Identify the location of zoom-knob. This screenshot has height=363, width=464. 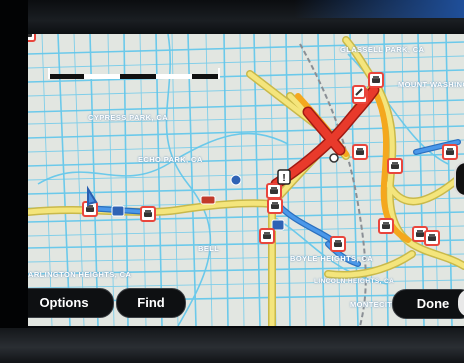
(459, 179).